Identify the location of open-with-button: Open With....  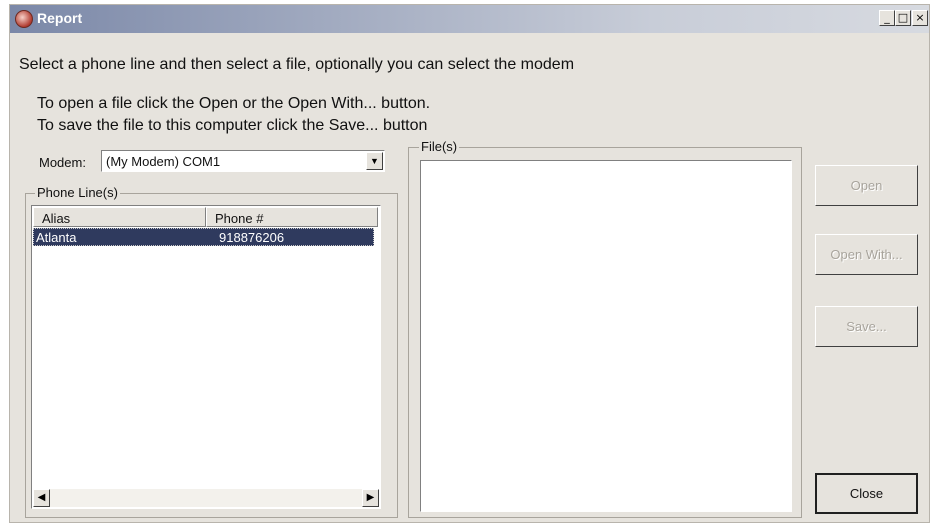
(866, 254).